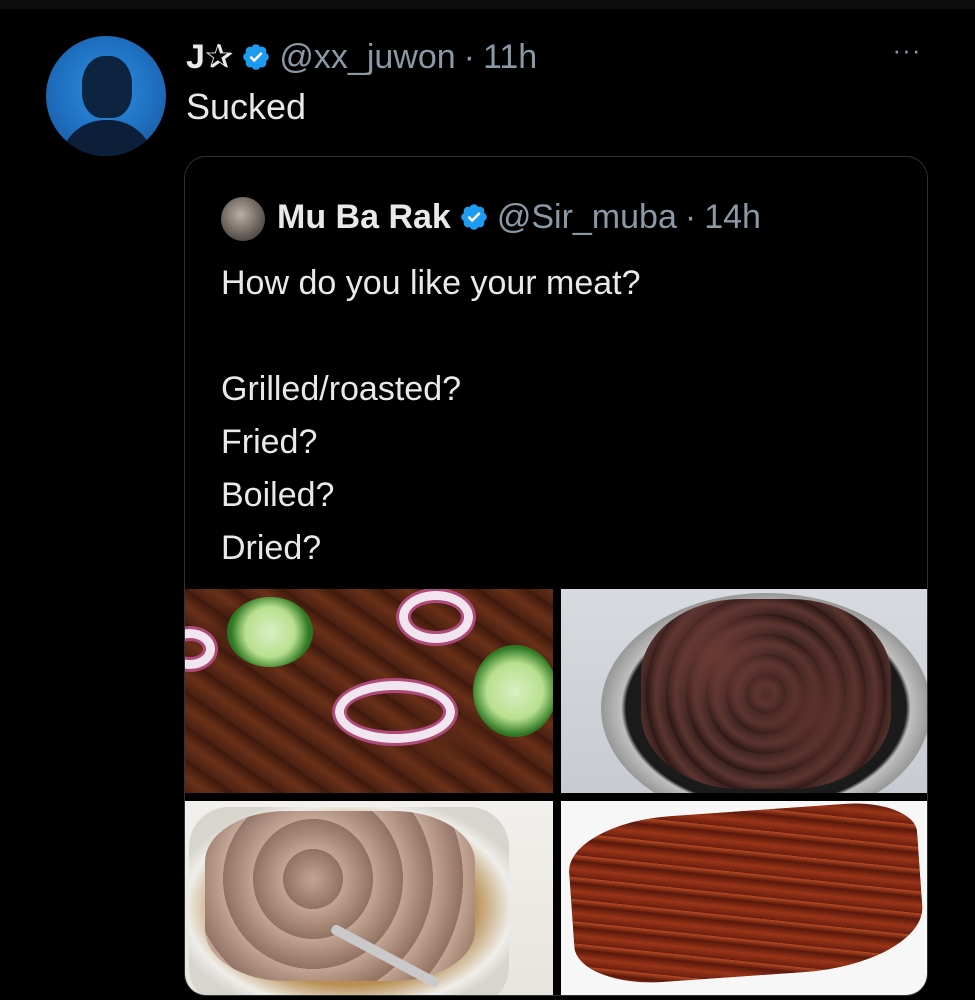  I want to click on boiled-meat, so click(340, 896).